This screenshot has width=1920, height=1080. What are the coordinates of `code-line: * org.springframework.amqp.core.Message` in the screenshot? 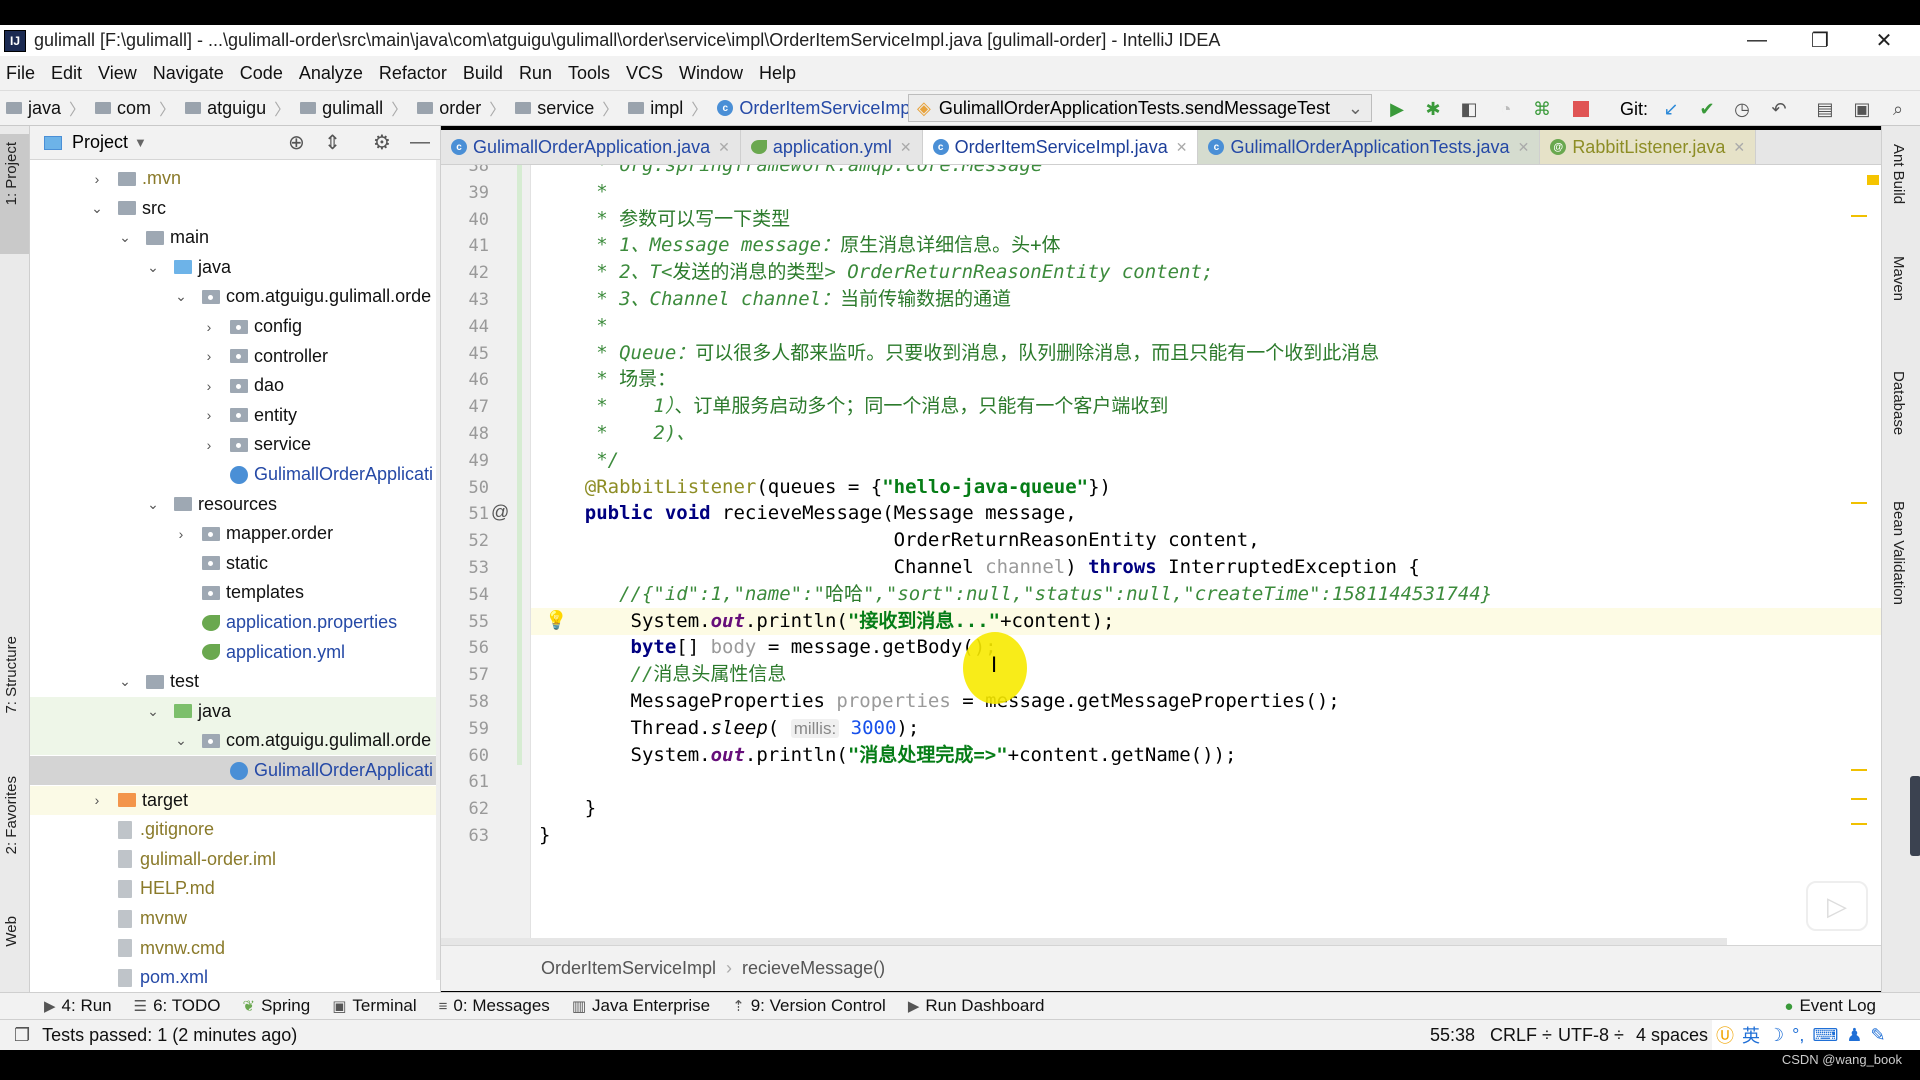 It's located at (790, 172).